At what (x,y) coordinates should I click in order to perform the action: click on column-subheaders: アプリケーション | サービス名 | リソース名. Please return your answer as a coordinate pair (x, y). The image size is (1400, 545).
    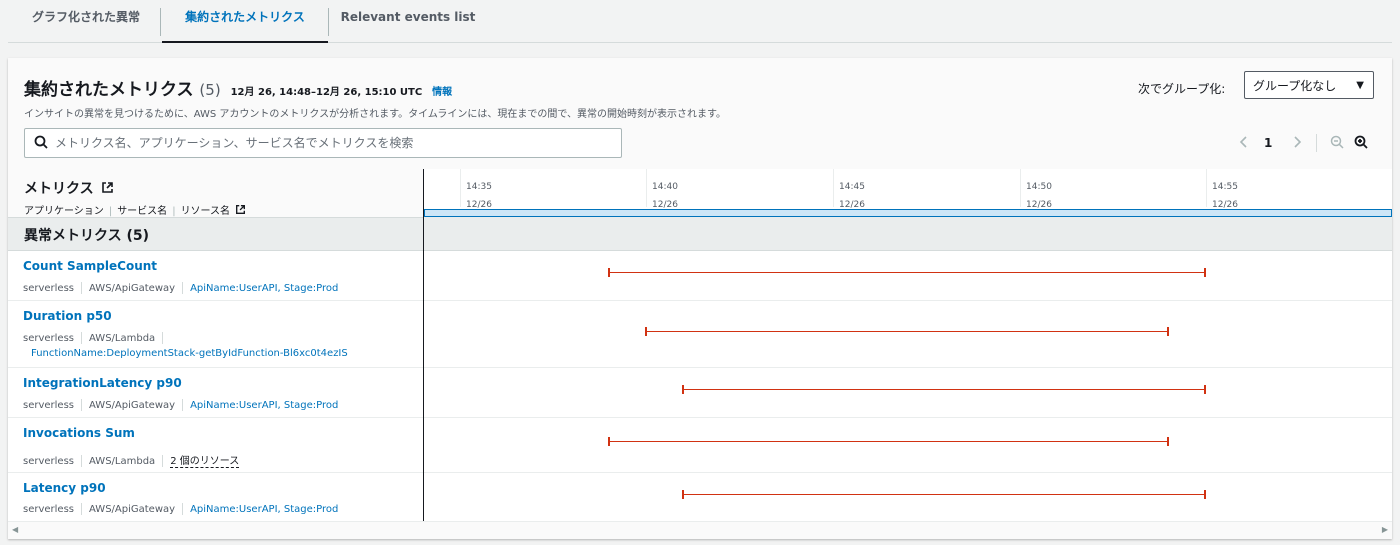
    Looking at the image, I should click on (135, 209).